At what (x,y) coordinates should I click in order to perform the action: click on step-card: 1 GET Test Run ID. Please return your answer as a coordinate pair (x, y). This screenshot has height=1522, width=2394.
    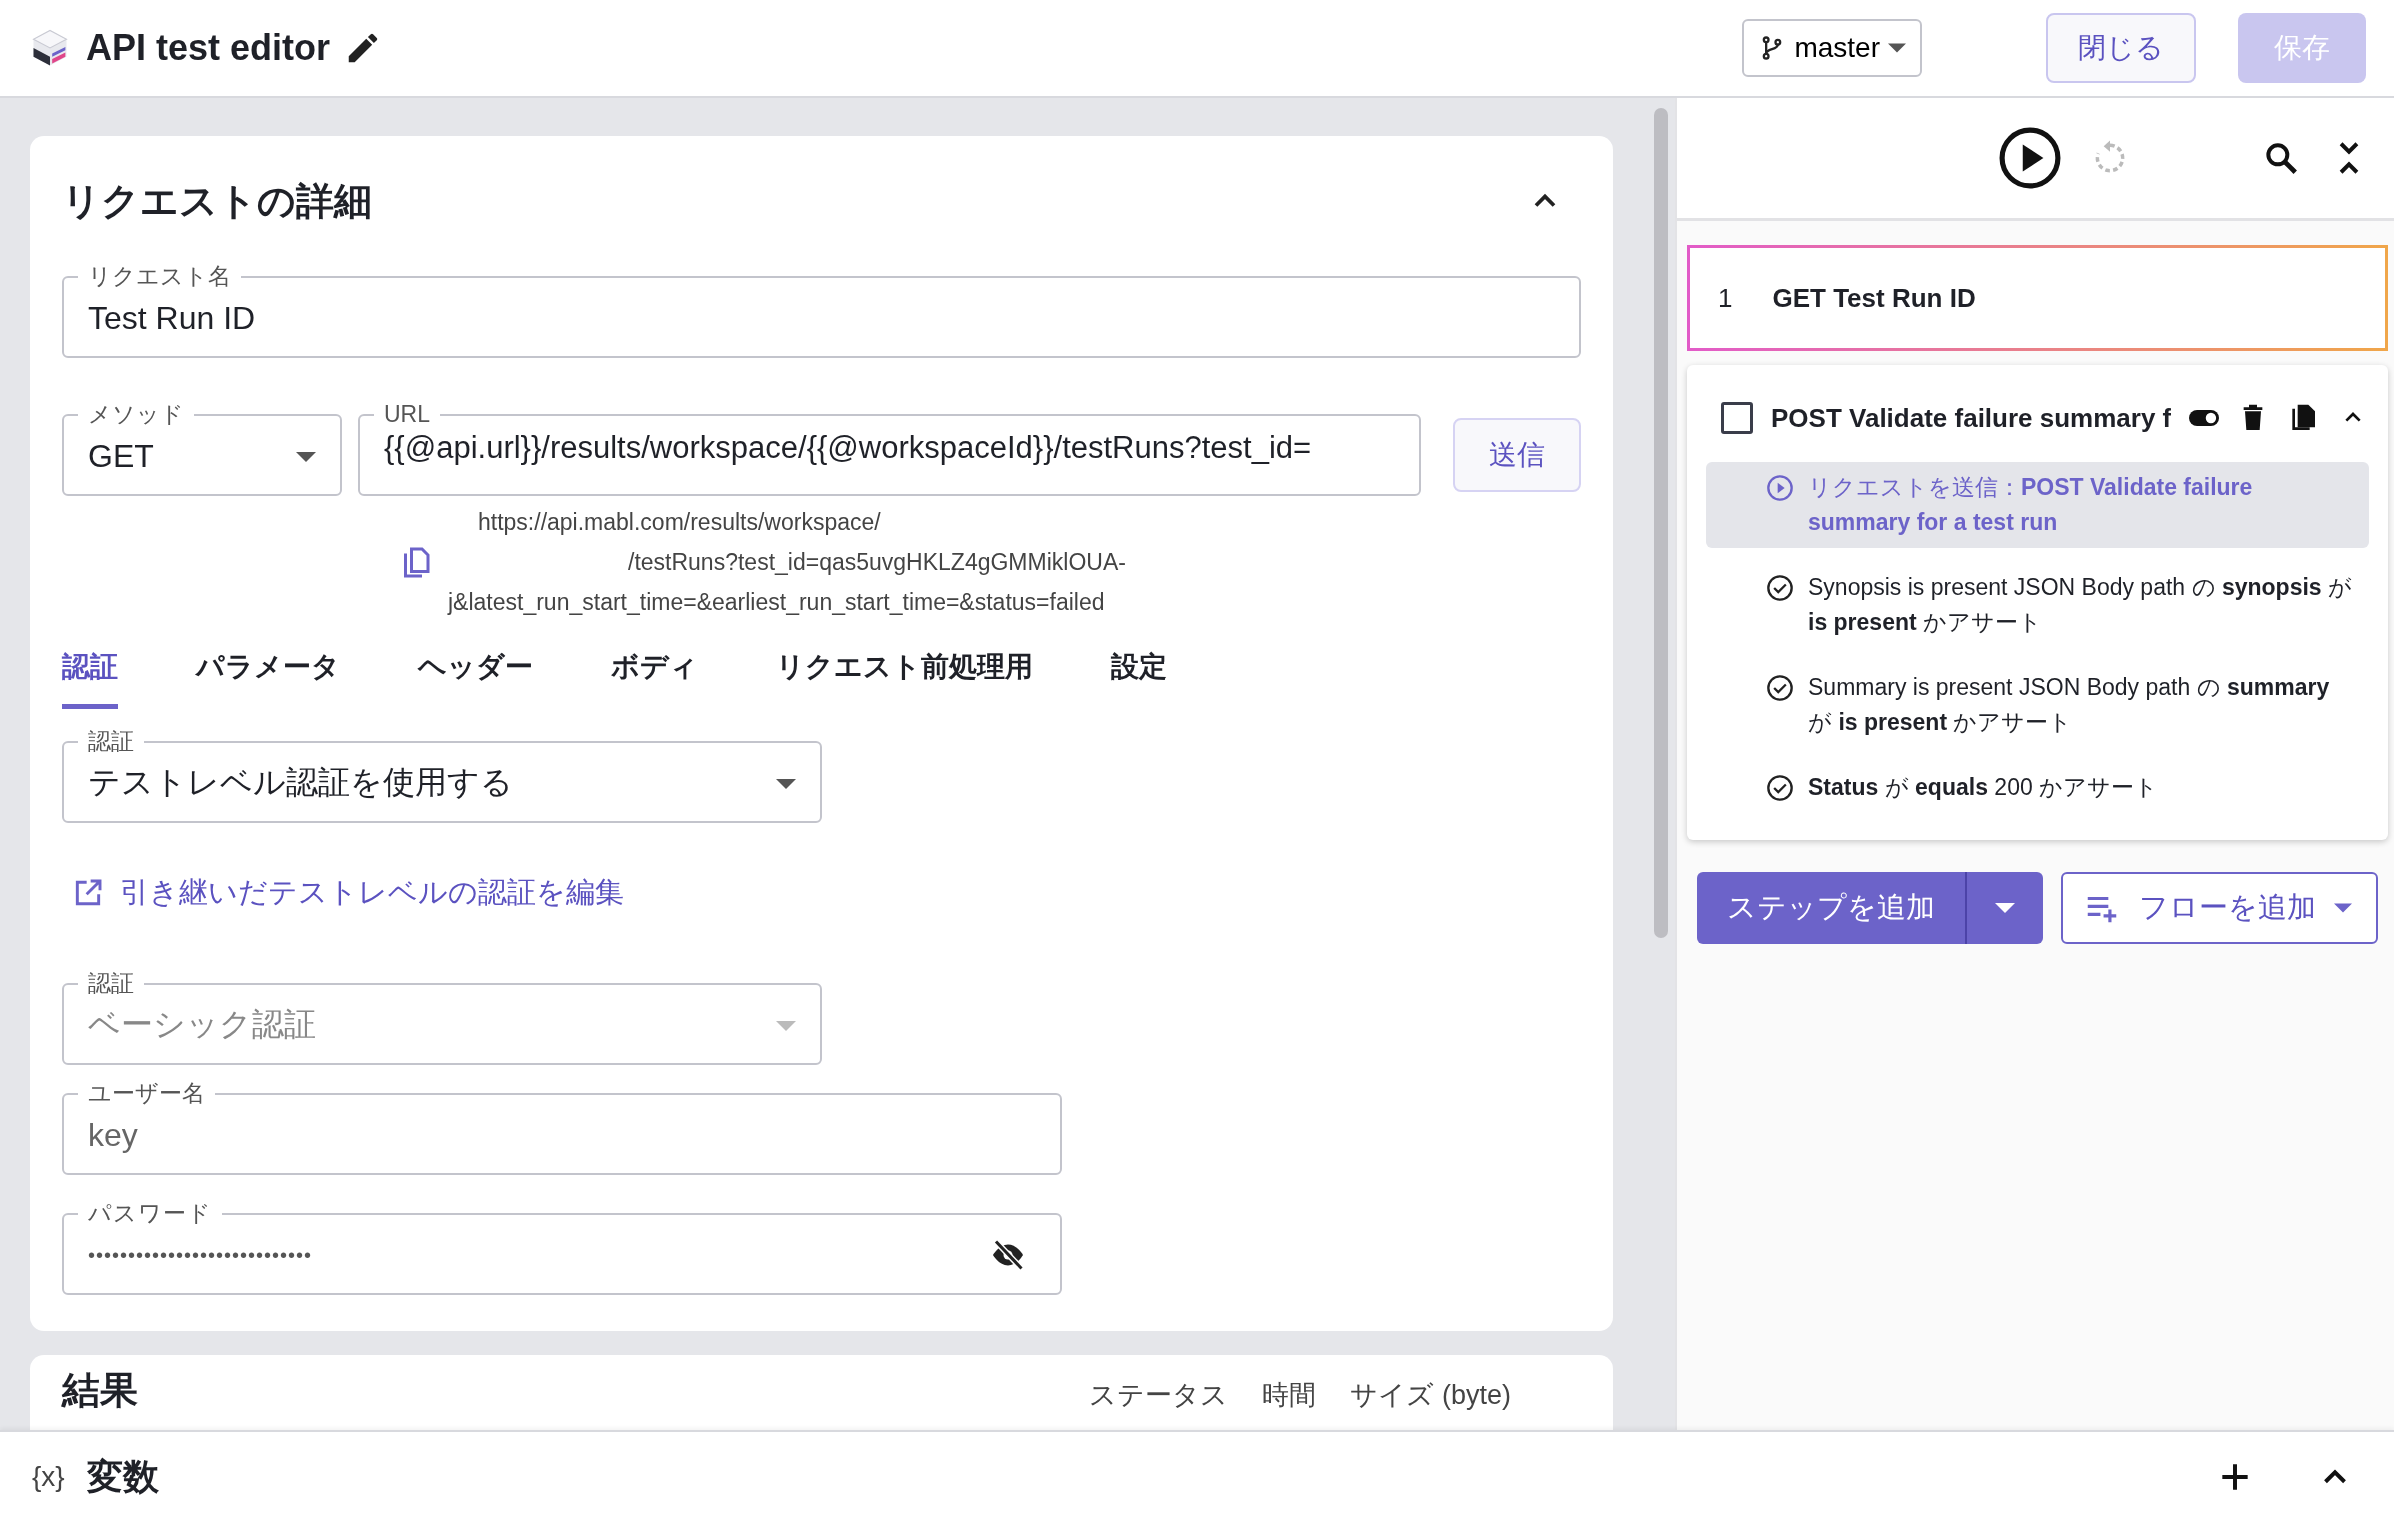
    Looking at the image, I should click on (2037, 298).